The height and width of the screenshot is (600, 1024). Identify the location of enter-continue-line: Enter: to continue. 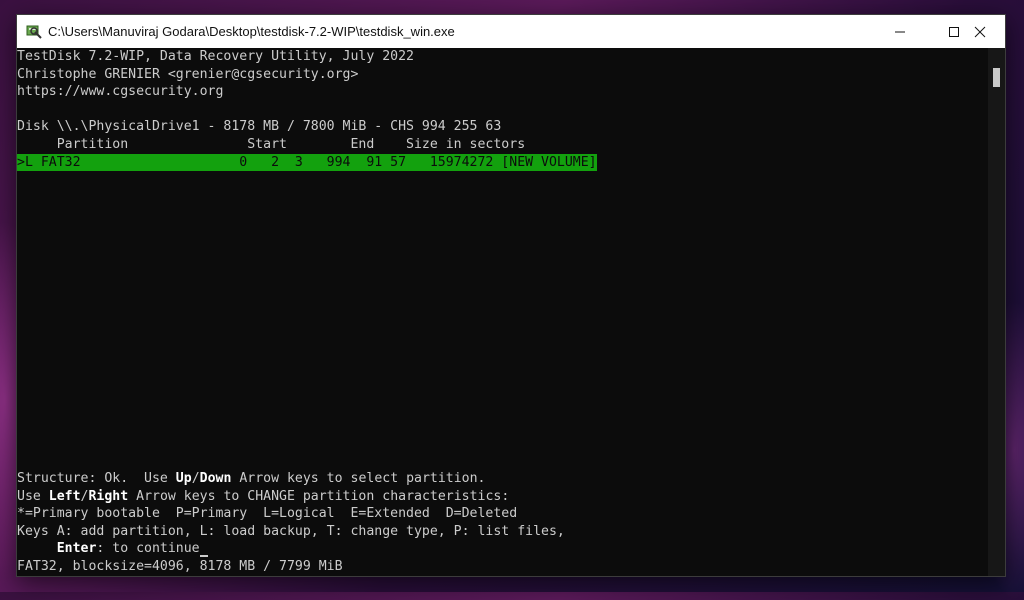
(112, 549).